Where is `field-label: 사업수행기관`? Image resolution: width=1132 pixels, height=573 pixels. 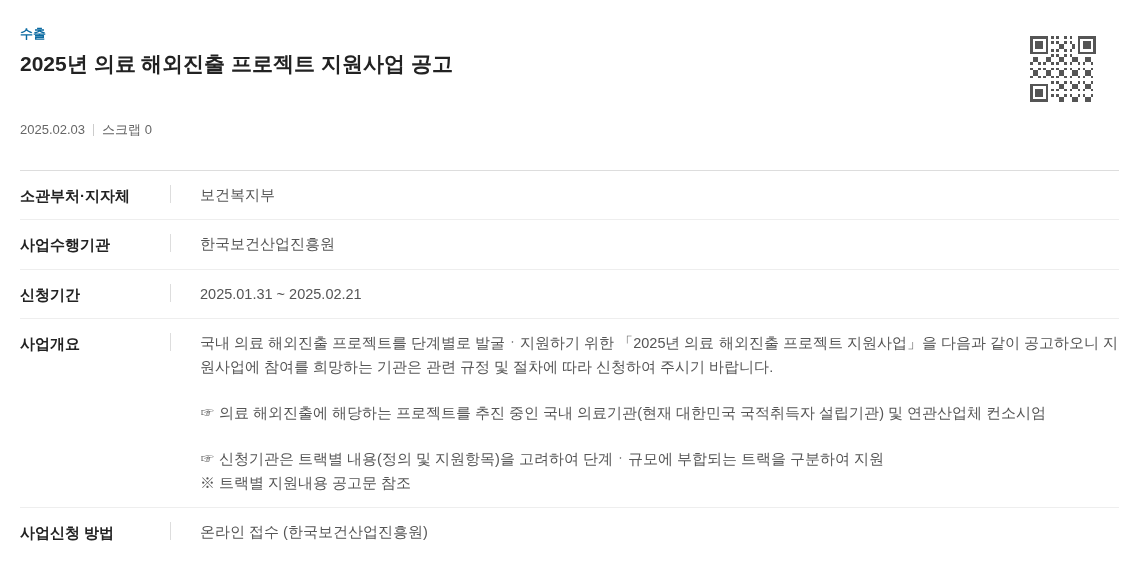 field-label: 사업수행기관 is located at coordinates (65, 245).